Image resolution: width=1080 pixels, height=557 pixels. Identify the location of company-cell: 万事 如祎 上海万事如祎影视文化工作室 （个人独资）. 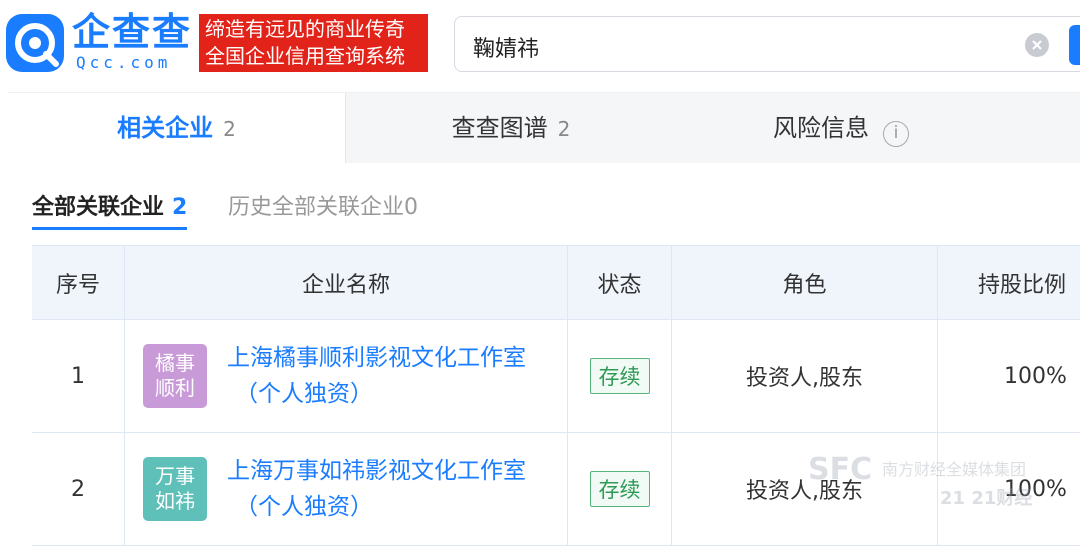
(345, 489).